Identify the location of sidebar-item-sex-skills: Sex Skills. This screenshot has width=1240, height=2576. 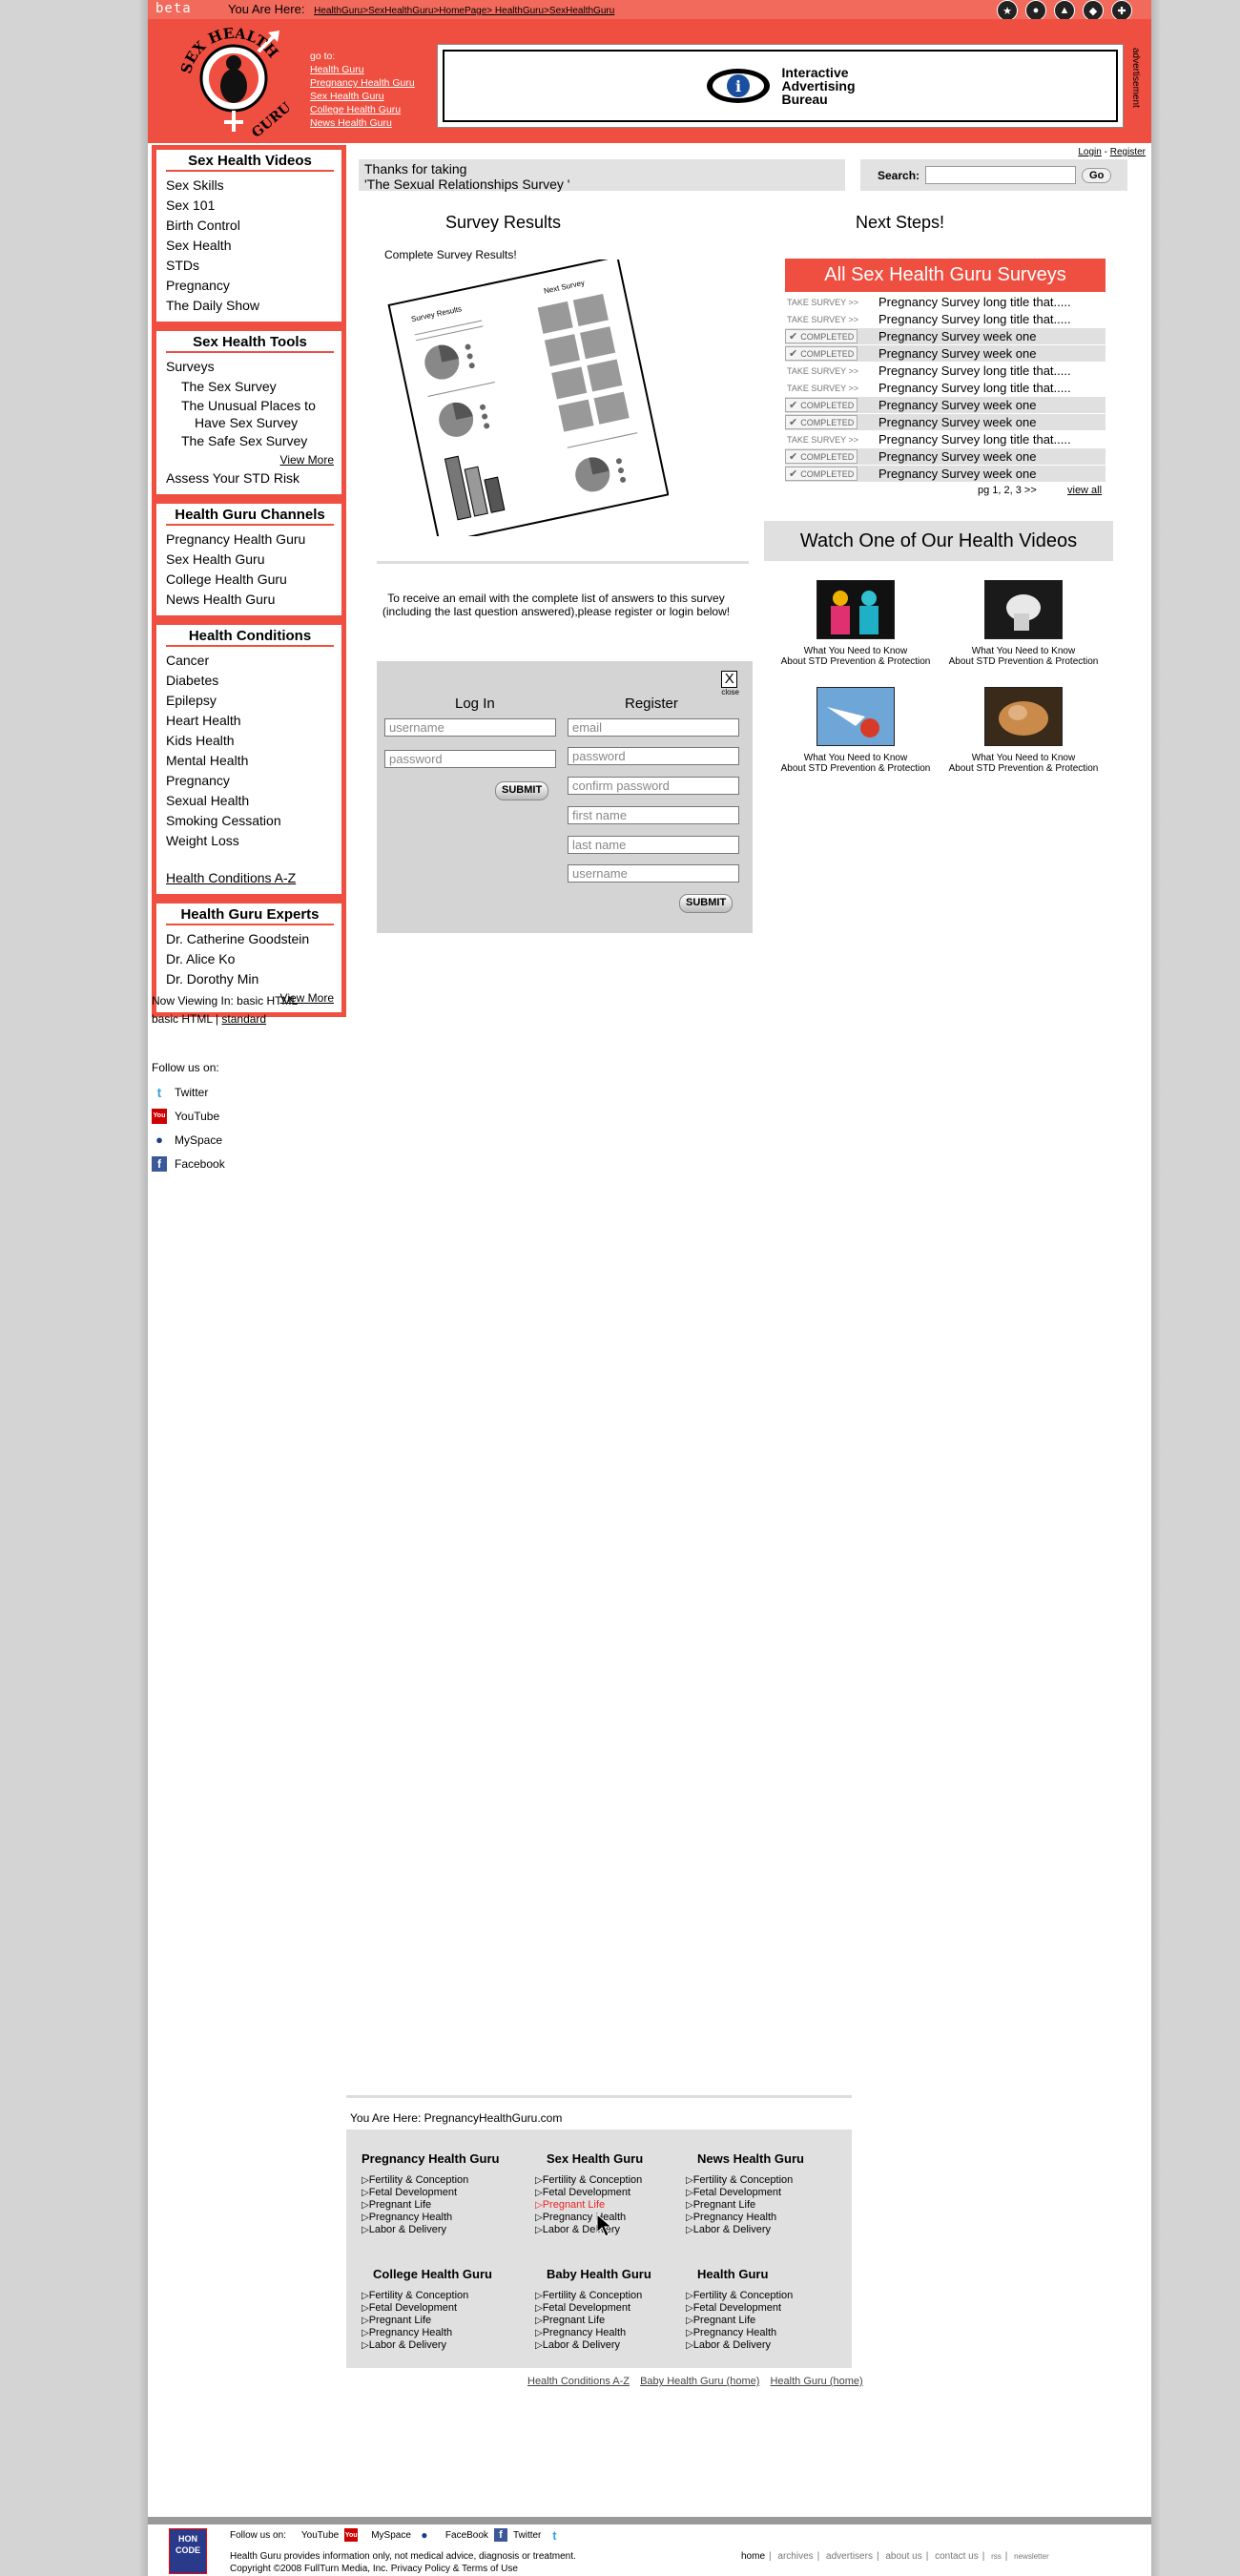
(250, 186).